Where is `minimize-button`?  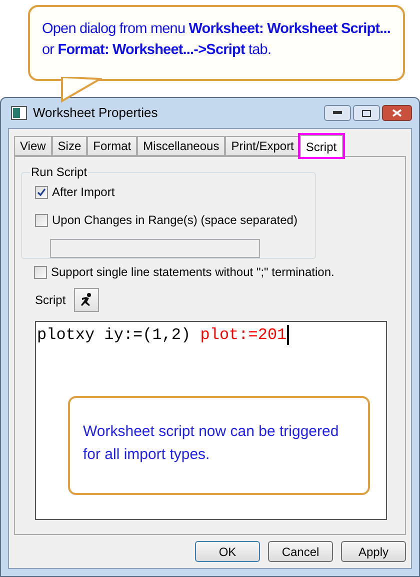
minimize-button is located at coordinates (337, 113).